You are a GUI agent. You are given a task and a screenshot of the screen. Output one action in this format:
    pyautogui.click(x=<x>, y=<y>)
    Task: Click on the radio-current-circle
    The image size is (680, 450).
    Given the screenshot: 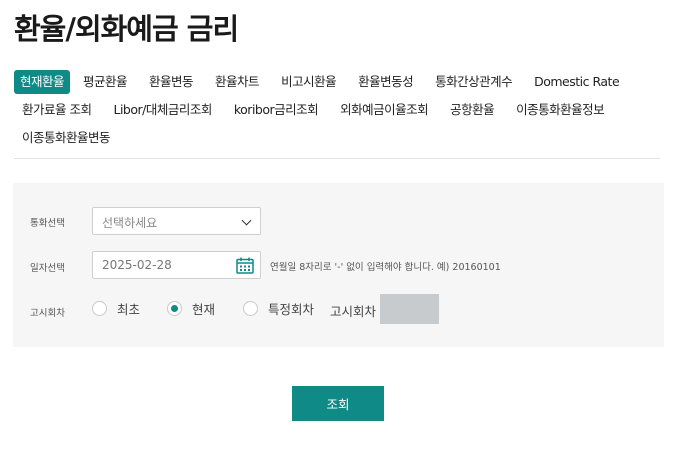 What is the action you would take?
    pyautogui.click(x=174, y=308)
    